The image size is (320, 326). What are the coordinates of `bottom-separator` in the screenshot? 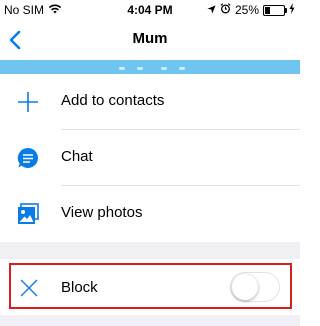 It's located at (150, 320).